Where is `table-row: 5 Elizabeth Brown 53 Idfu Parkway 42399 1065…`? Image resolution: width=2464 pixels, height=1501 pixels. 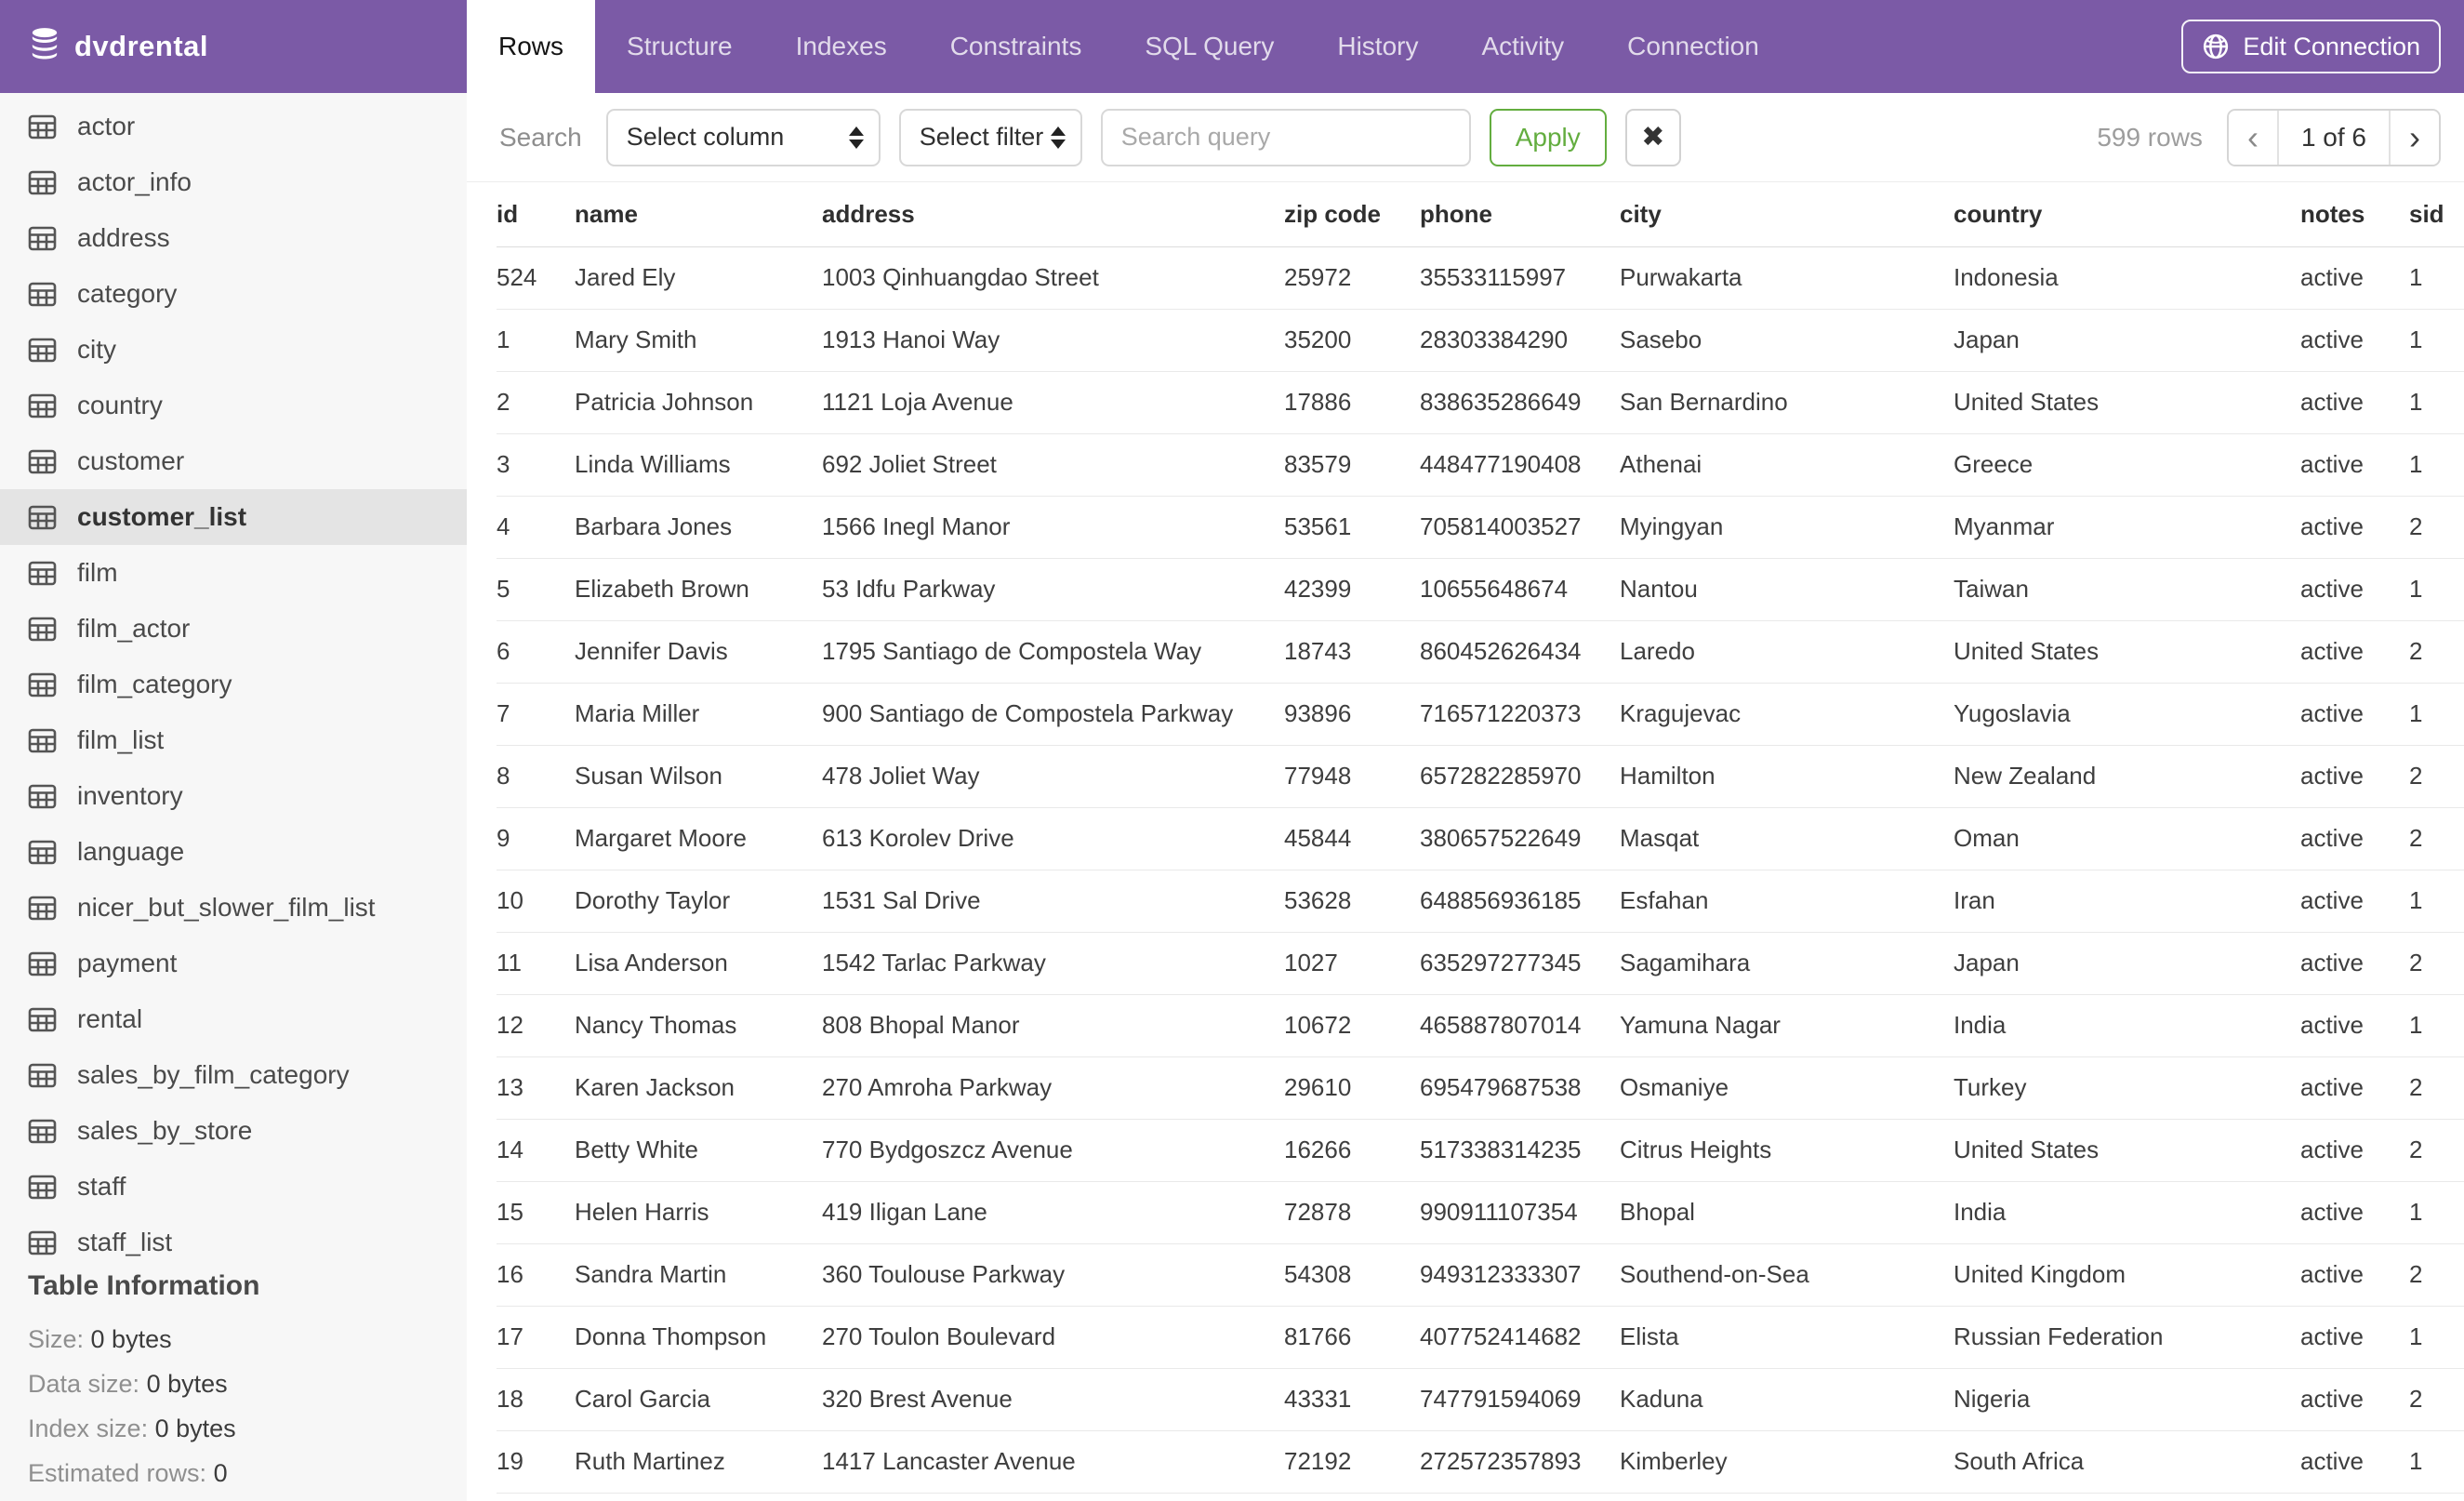
table-row: 5 Elizabeth Brown 53 Idfu Parkway 42399 1065… is located at coordinates (1480, 589).